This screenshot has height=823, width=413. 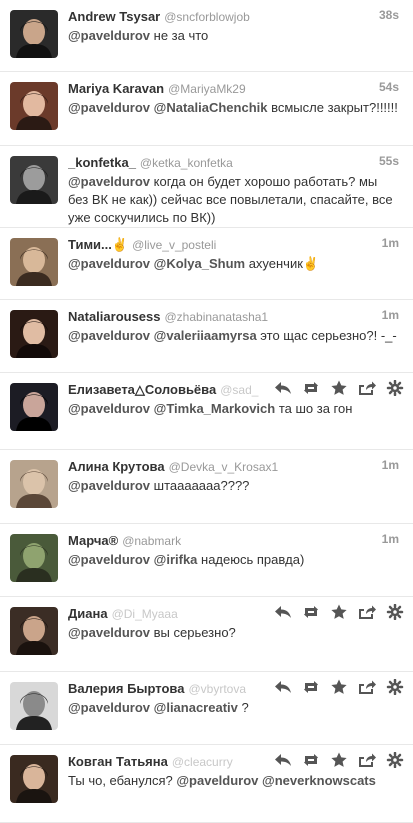 What do you see at coordinates (179, 35) in the screenshot?
I see `tweet-text-segment: не за что` at bounding box center [179, 35].